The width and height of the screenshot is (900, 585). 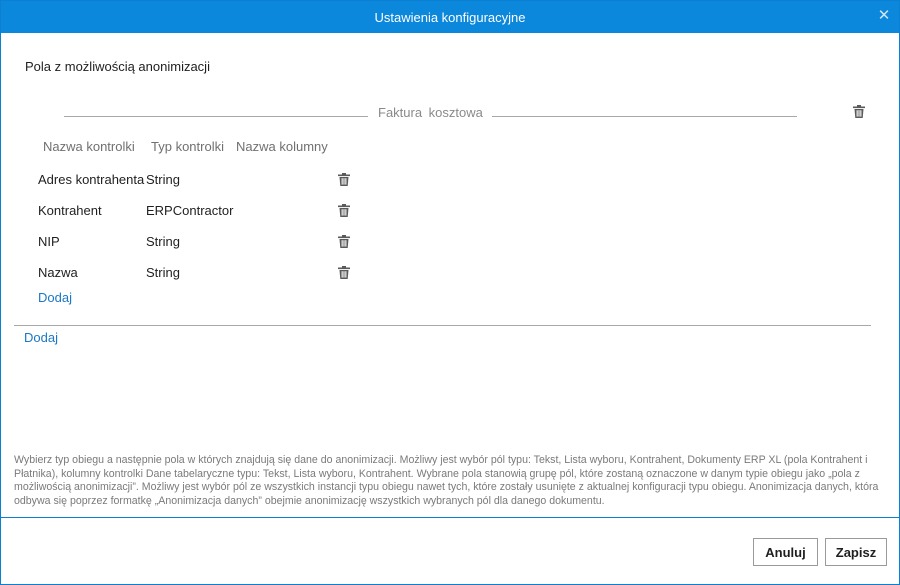 What do you see at coordinates (282, 146) in the screenshot?
I see `column-header-column-name: Nazwa kolumny` at bounding box center [282, 146].